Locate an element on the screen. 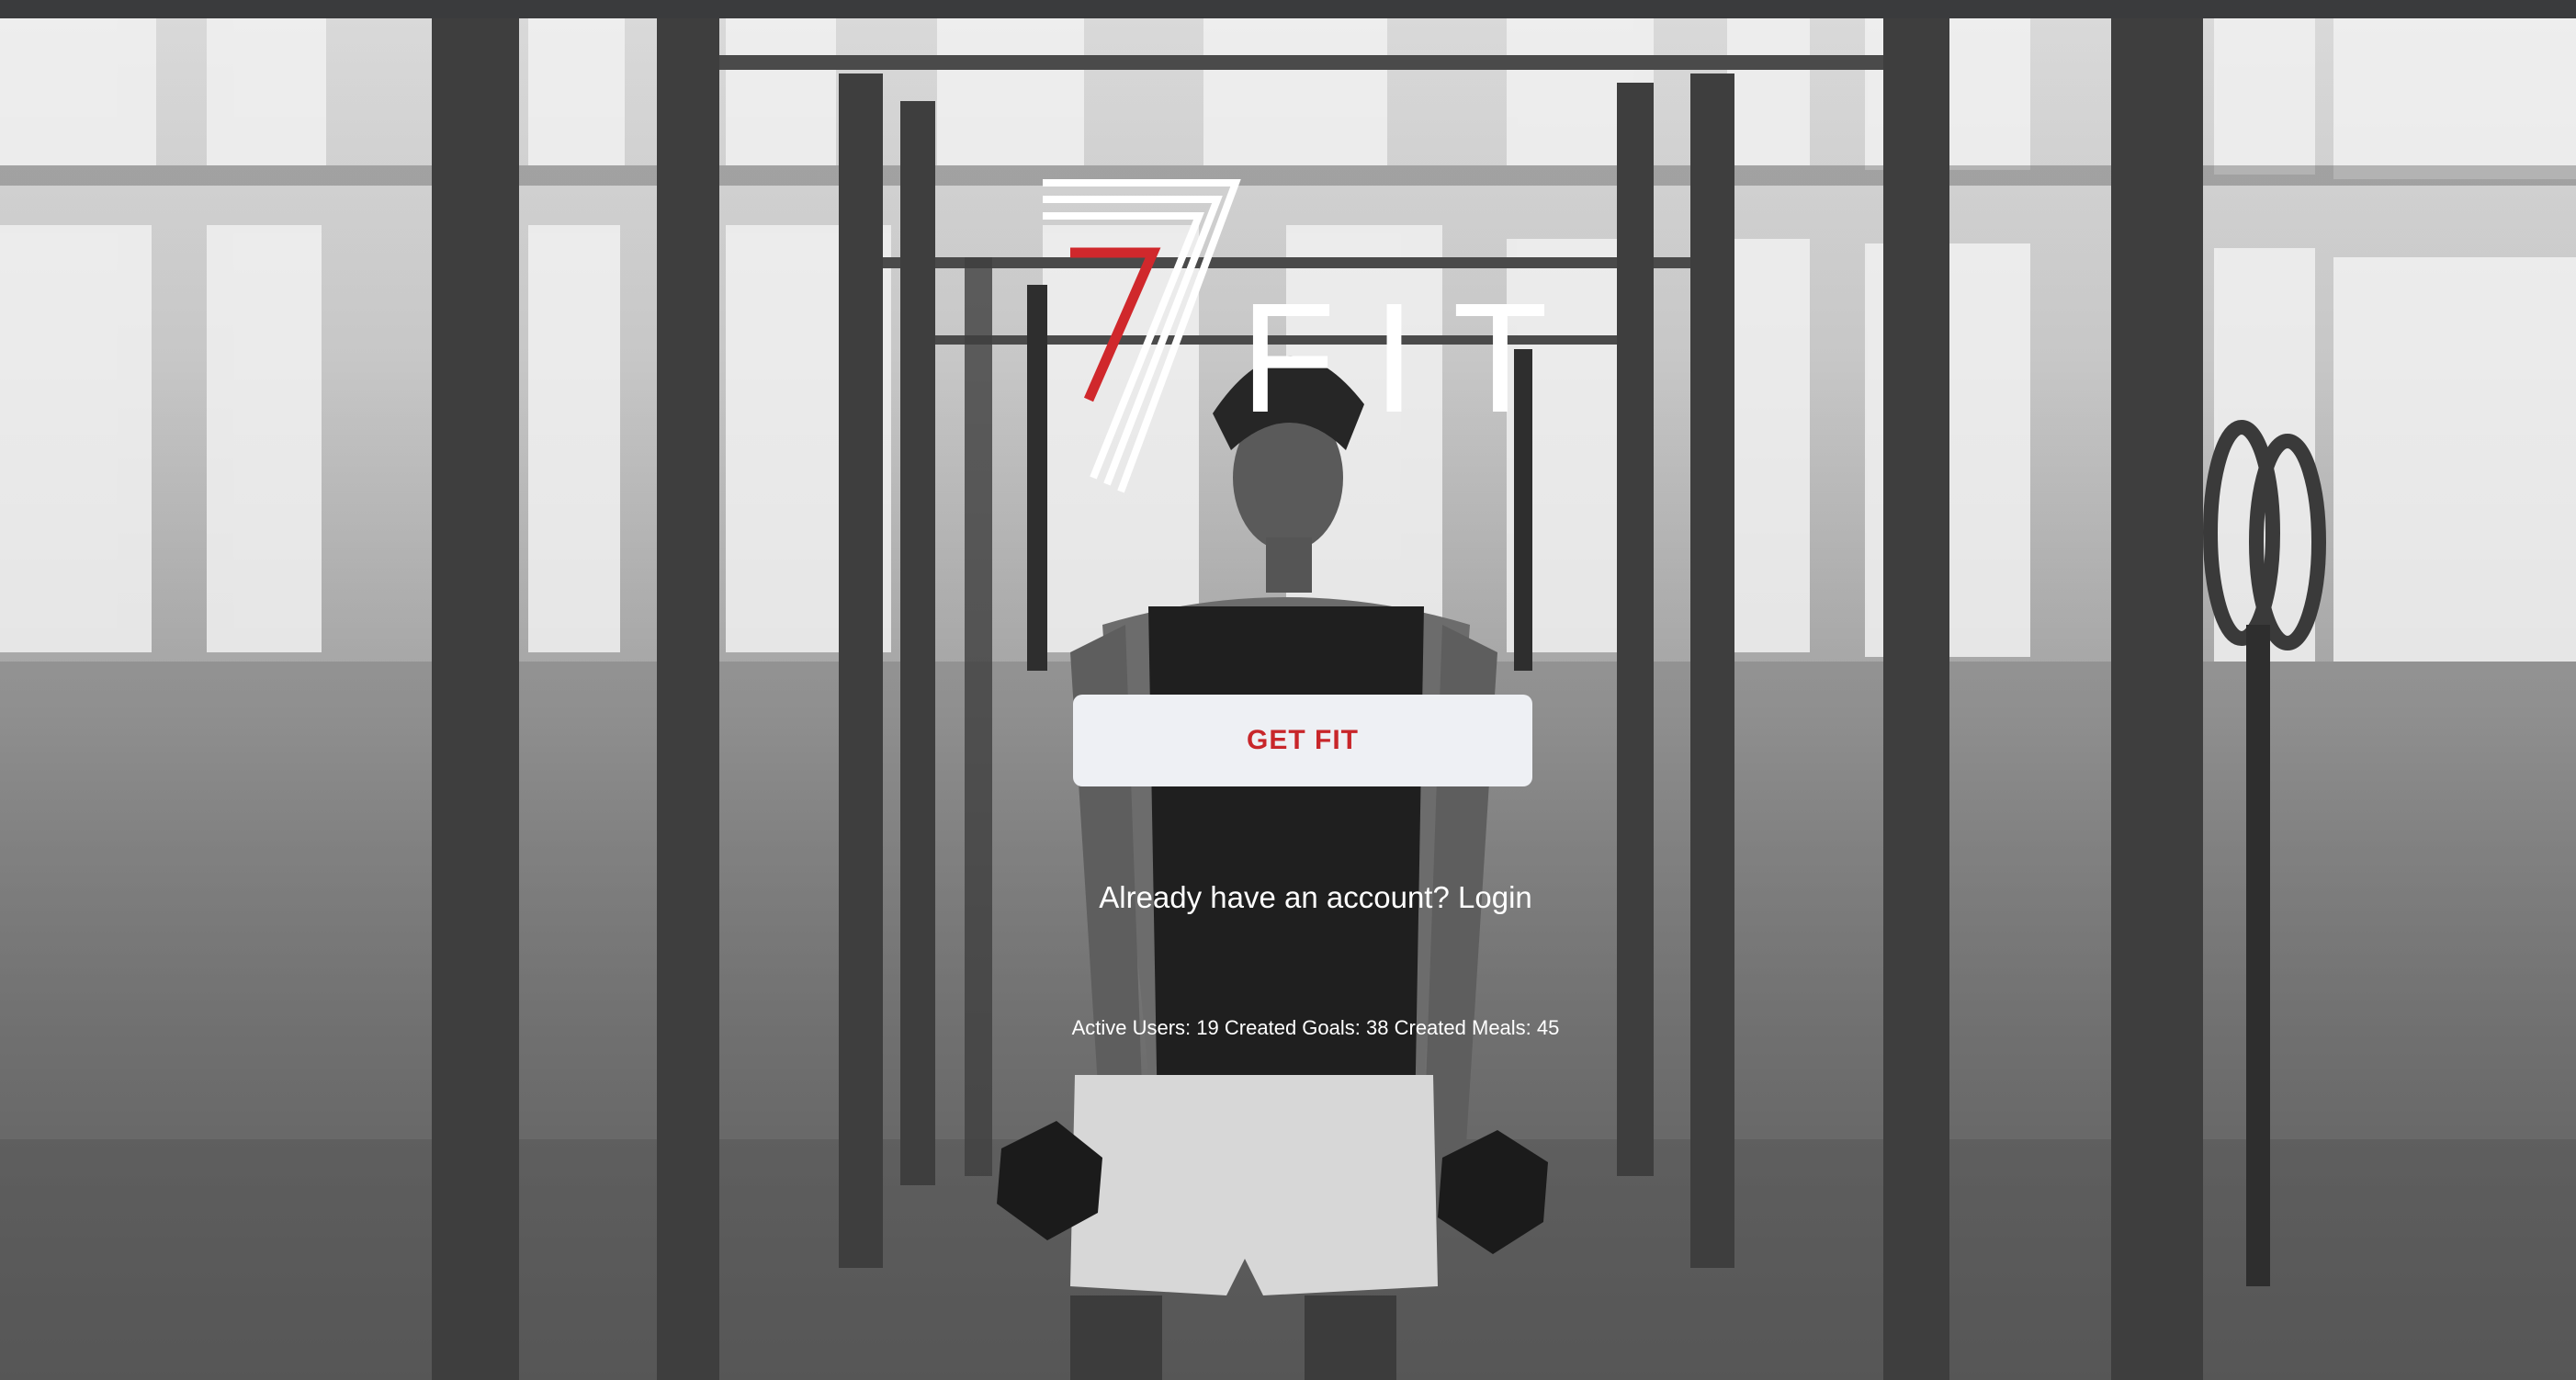  login-prompt: Already have an account? Login is located at coordinates (1315, 897).